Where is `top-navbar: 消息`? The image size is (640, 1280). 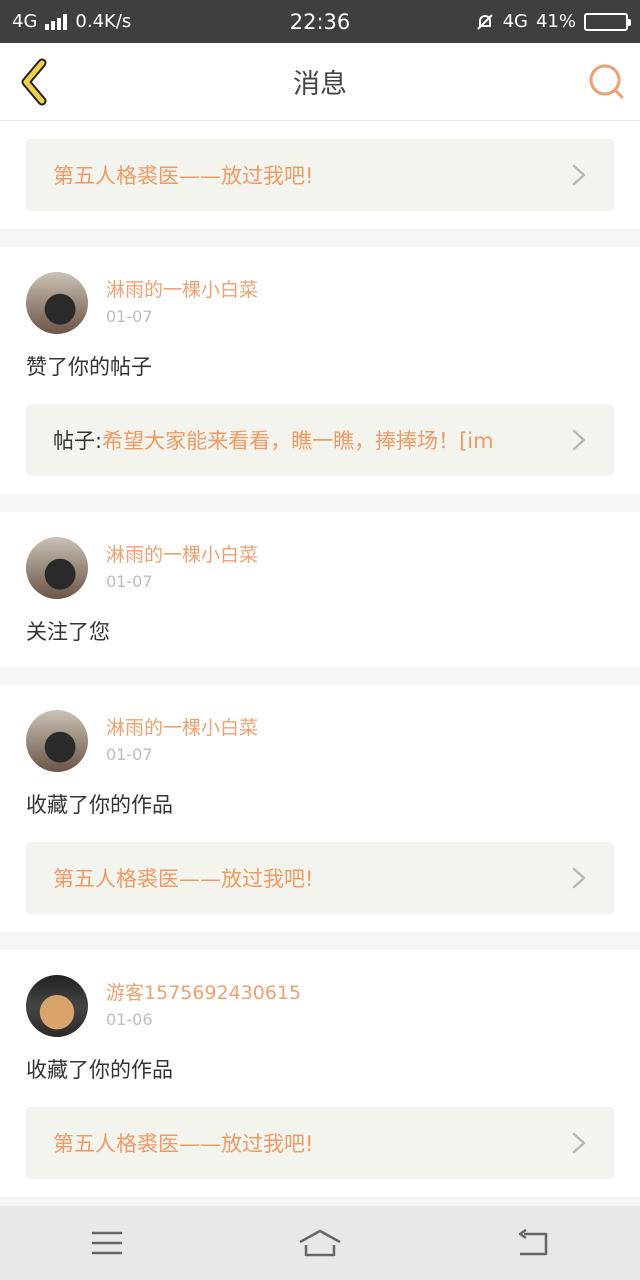 top-navbar: 消息 is located at coordinates (320, 82).